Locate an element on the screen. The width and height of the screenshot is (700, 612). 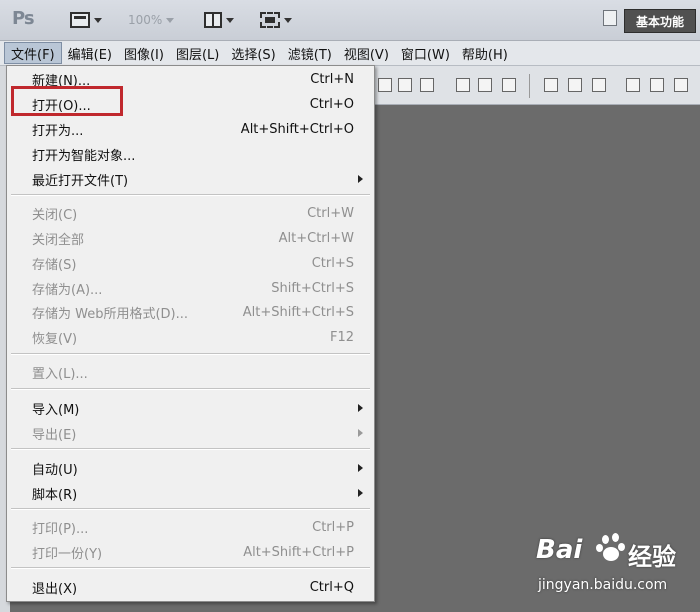
menu-item-exit: 退出(X) Ctrl+Q is located at coordinates (190, 587).